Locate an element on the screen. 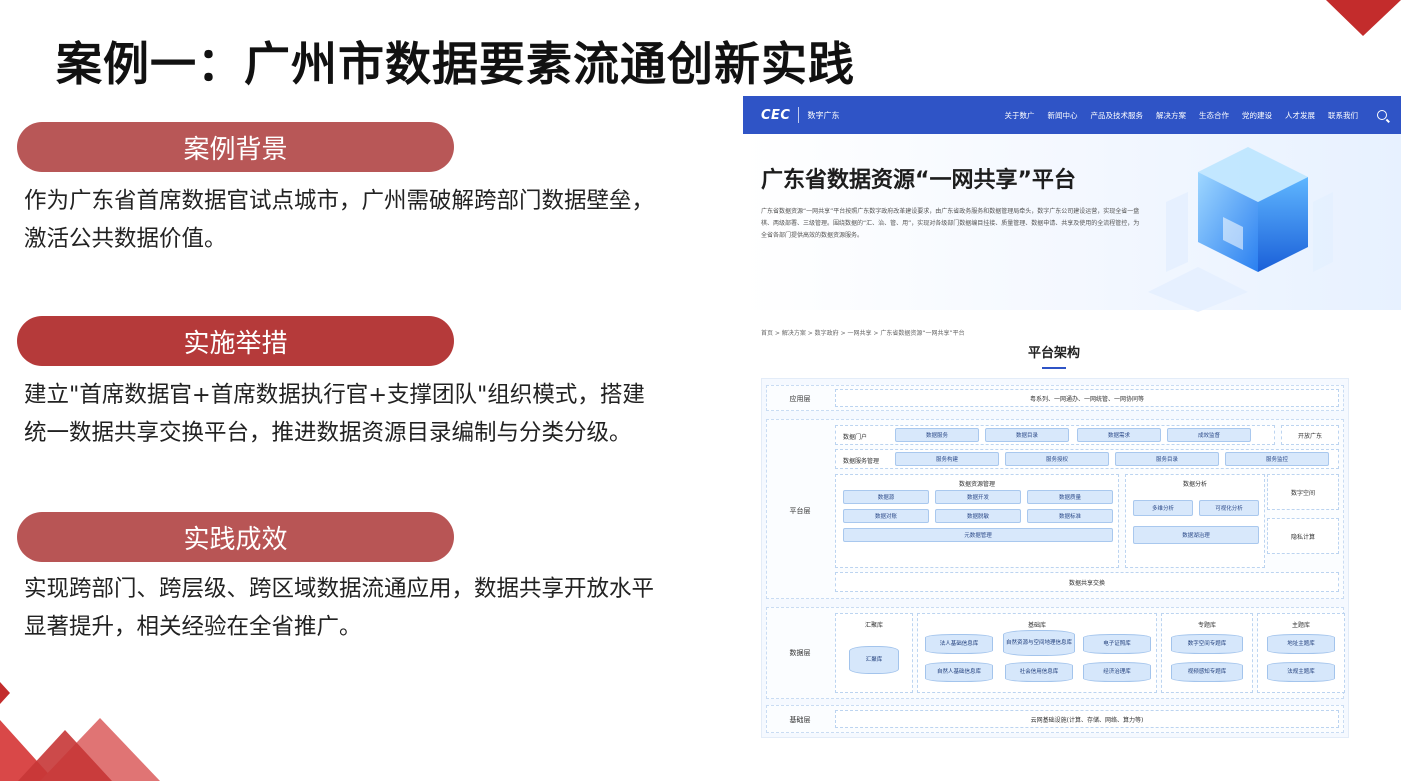  resource-item: 数据标准 is located at coordinates (1070, 516).